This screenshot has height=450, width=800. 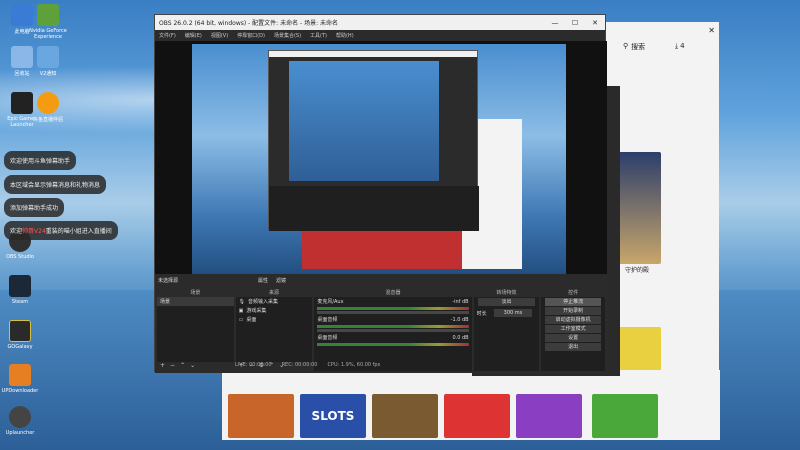 What do you see at coordinates (382, 249) in the screenshot?
I see `preview-game-tiles` at bounding box center [382, 249].